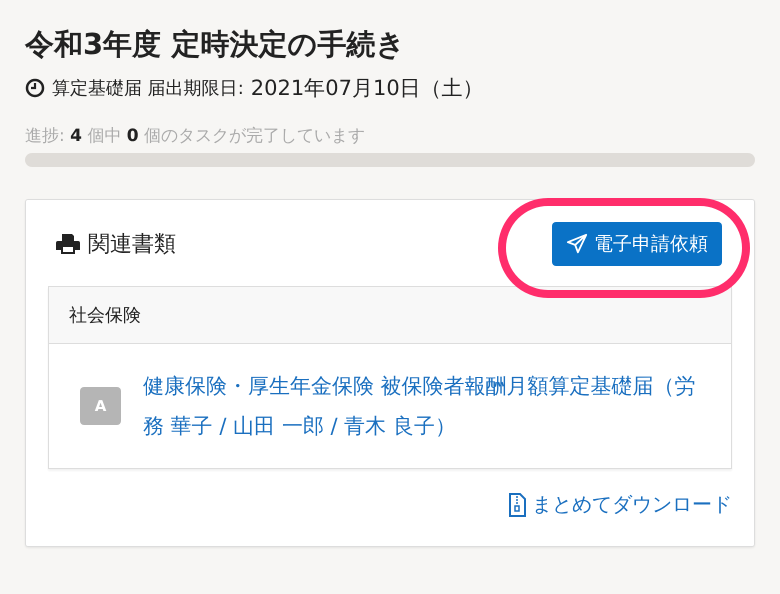 Image resolution: width=780 pixels, height=594 pixels. Describe the element at coordinates (215, 44) in the screenshot. I see `page-title: 令和3年度 定時決定の手続き` at that location.